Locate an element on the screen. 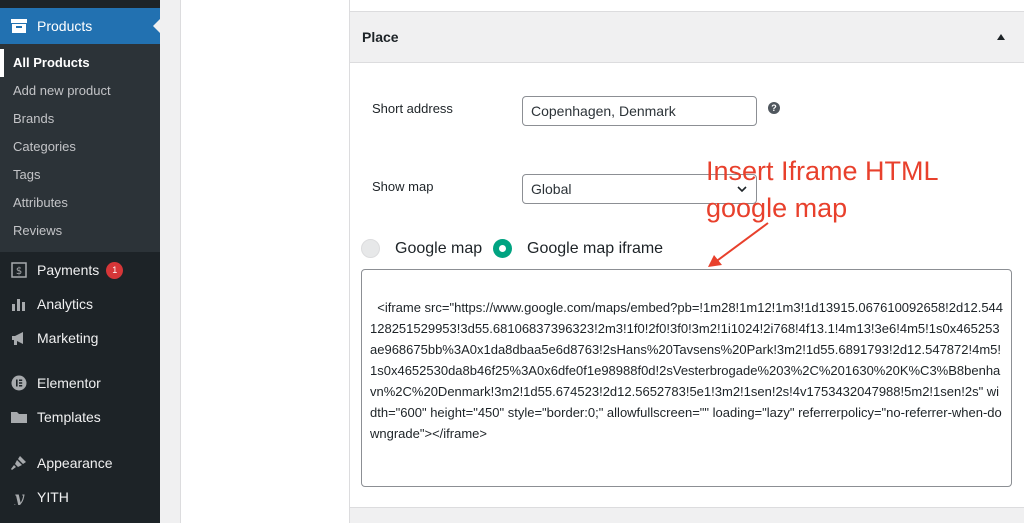 Image resolution: width=1024 pixels, height=523 pixels. sidebar-item-label: Templates is located at coordinates (69, 417).